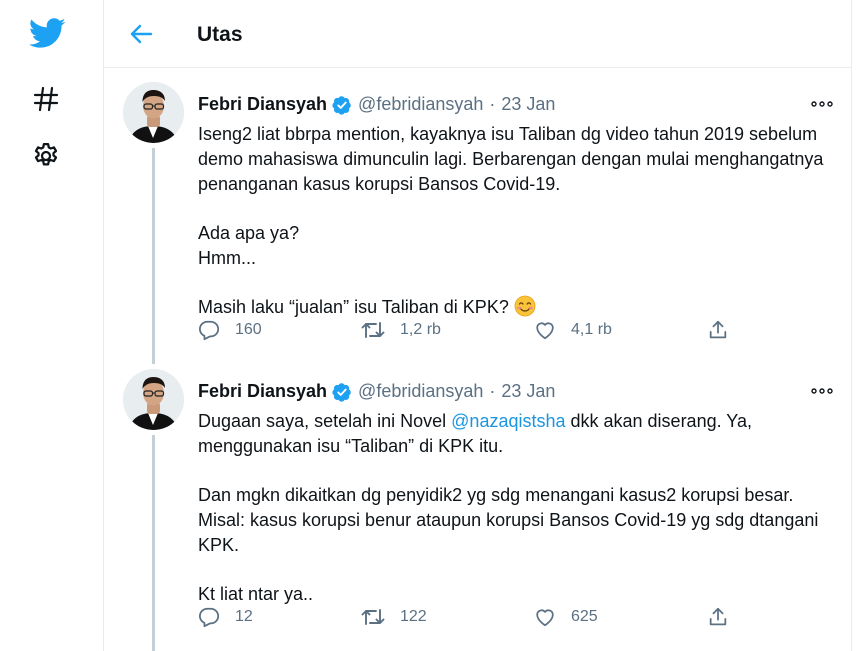 Image resolution: width=866 pixels, height=651 pixels. I want to click on tweet-paragraph-text: Dugaan saya, setelah ini Novel, so click(325, 421).